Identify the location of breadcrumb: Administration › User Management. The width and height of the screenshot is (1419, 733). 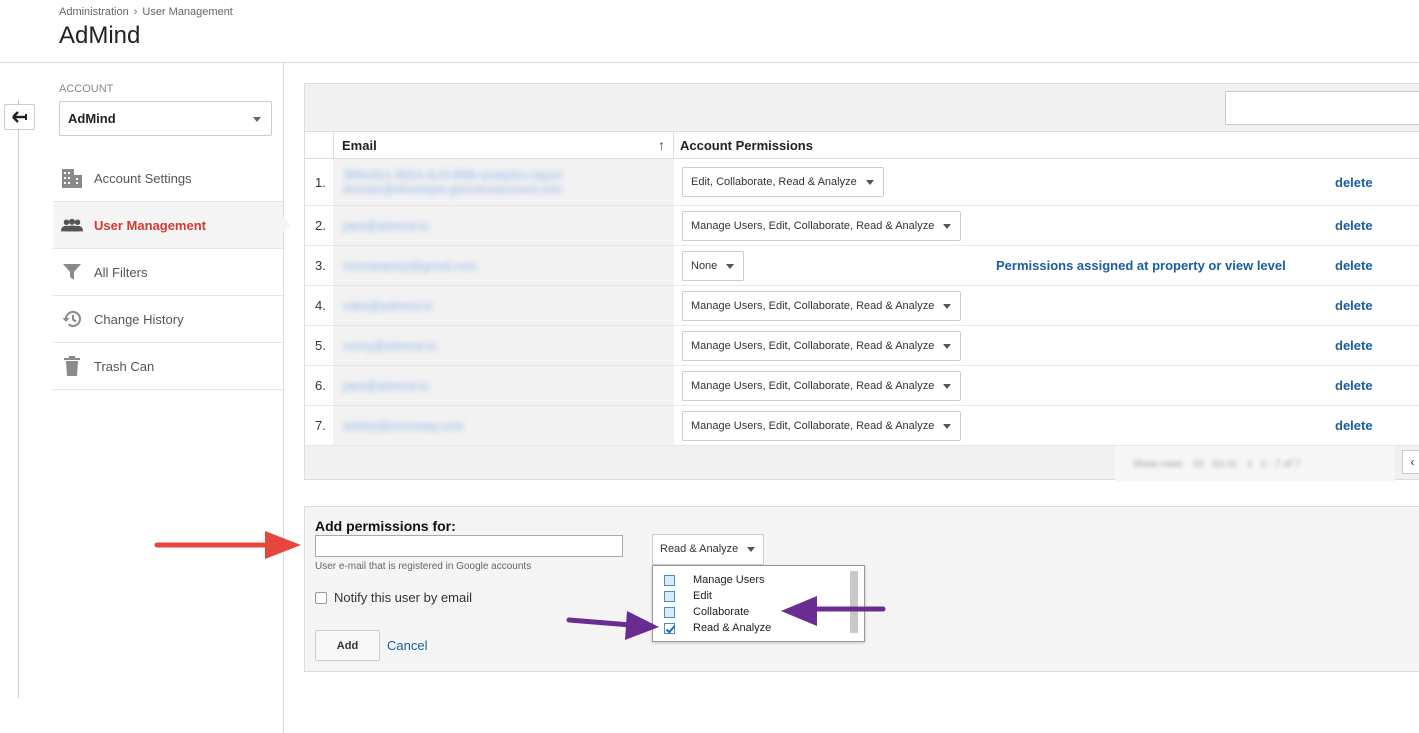
(146, 12).